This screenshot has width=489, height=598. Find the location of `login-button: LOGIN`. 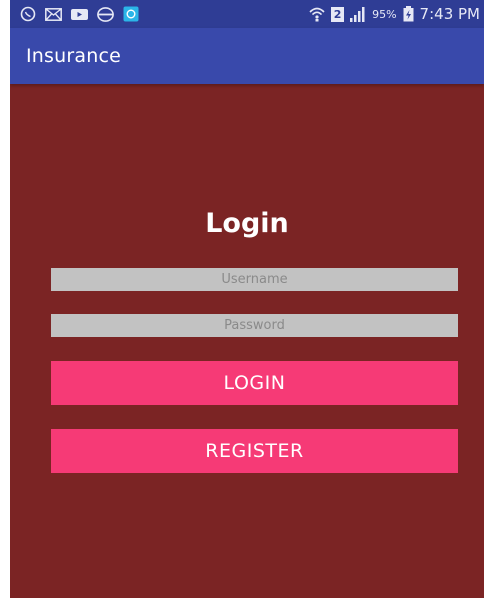

login-button: LOGIN is located at coordinates (254, 383).